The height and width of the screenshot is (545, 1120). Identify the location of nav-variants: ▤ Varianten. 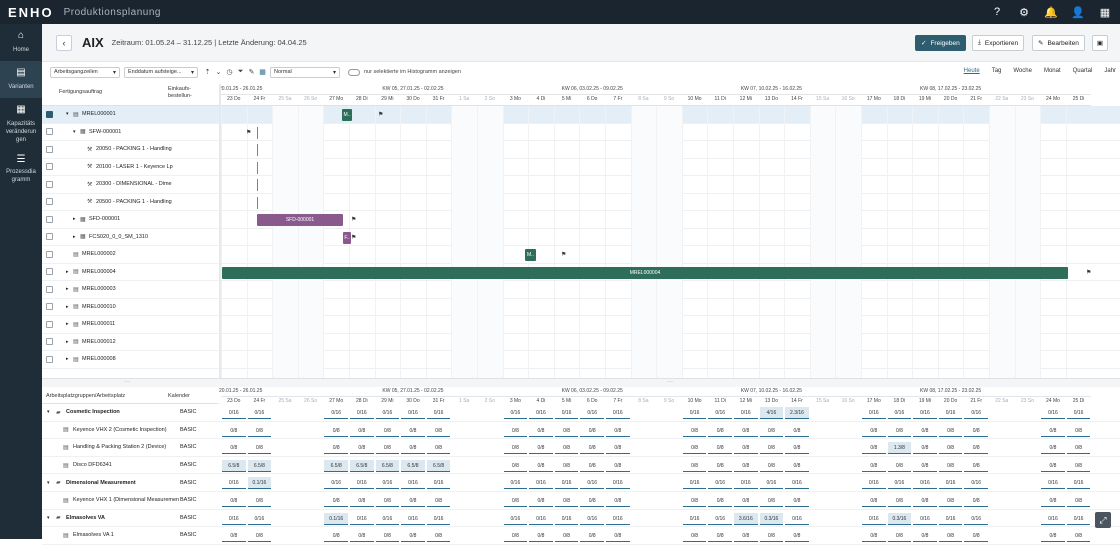
(21, 79).